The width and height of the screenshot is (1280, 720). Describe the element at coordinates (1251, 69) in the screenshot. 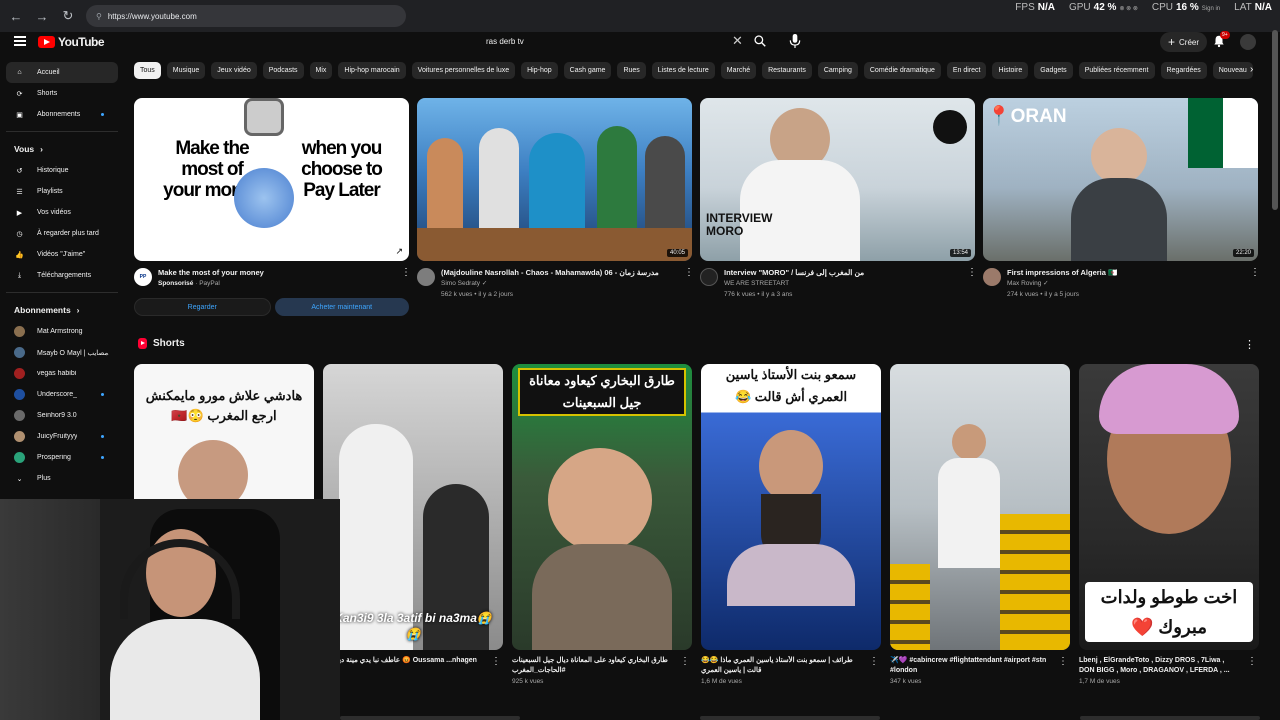

I see `chevron-right-icon: ›` at that location.